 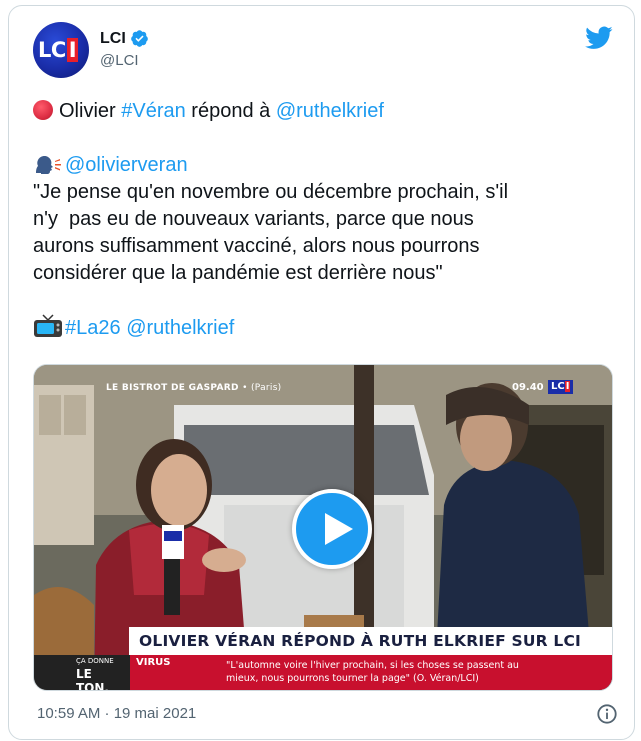 I want to click on hashtag-la26: #La26, so click(x=93, y=328).